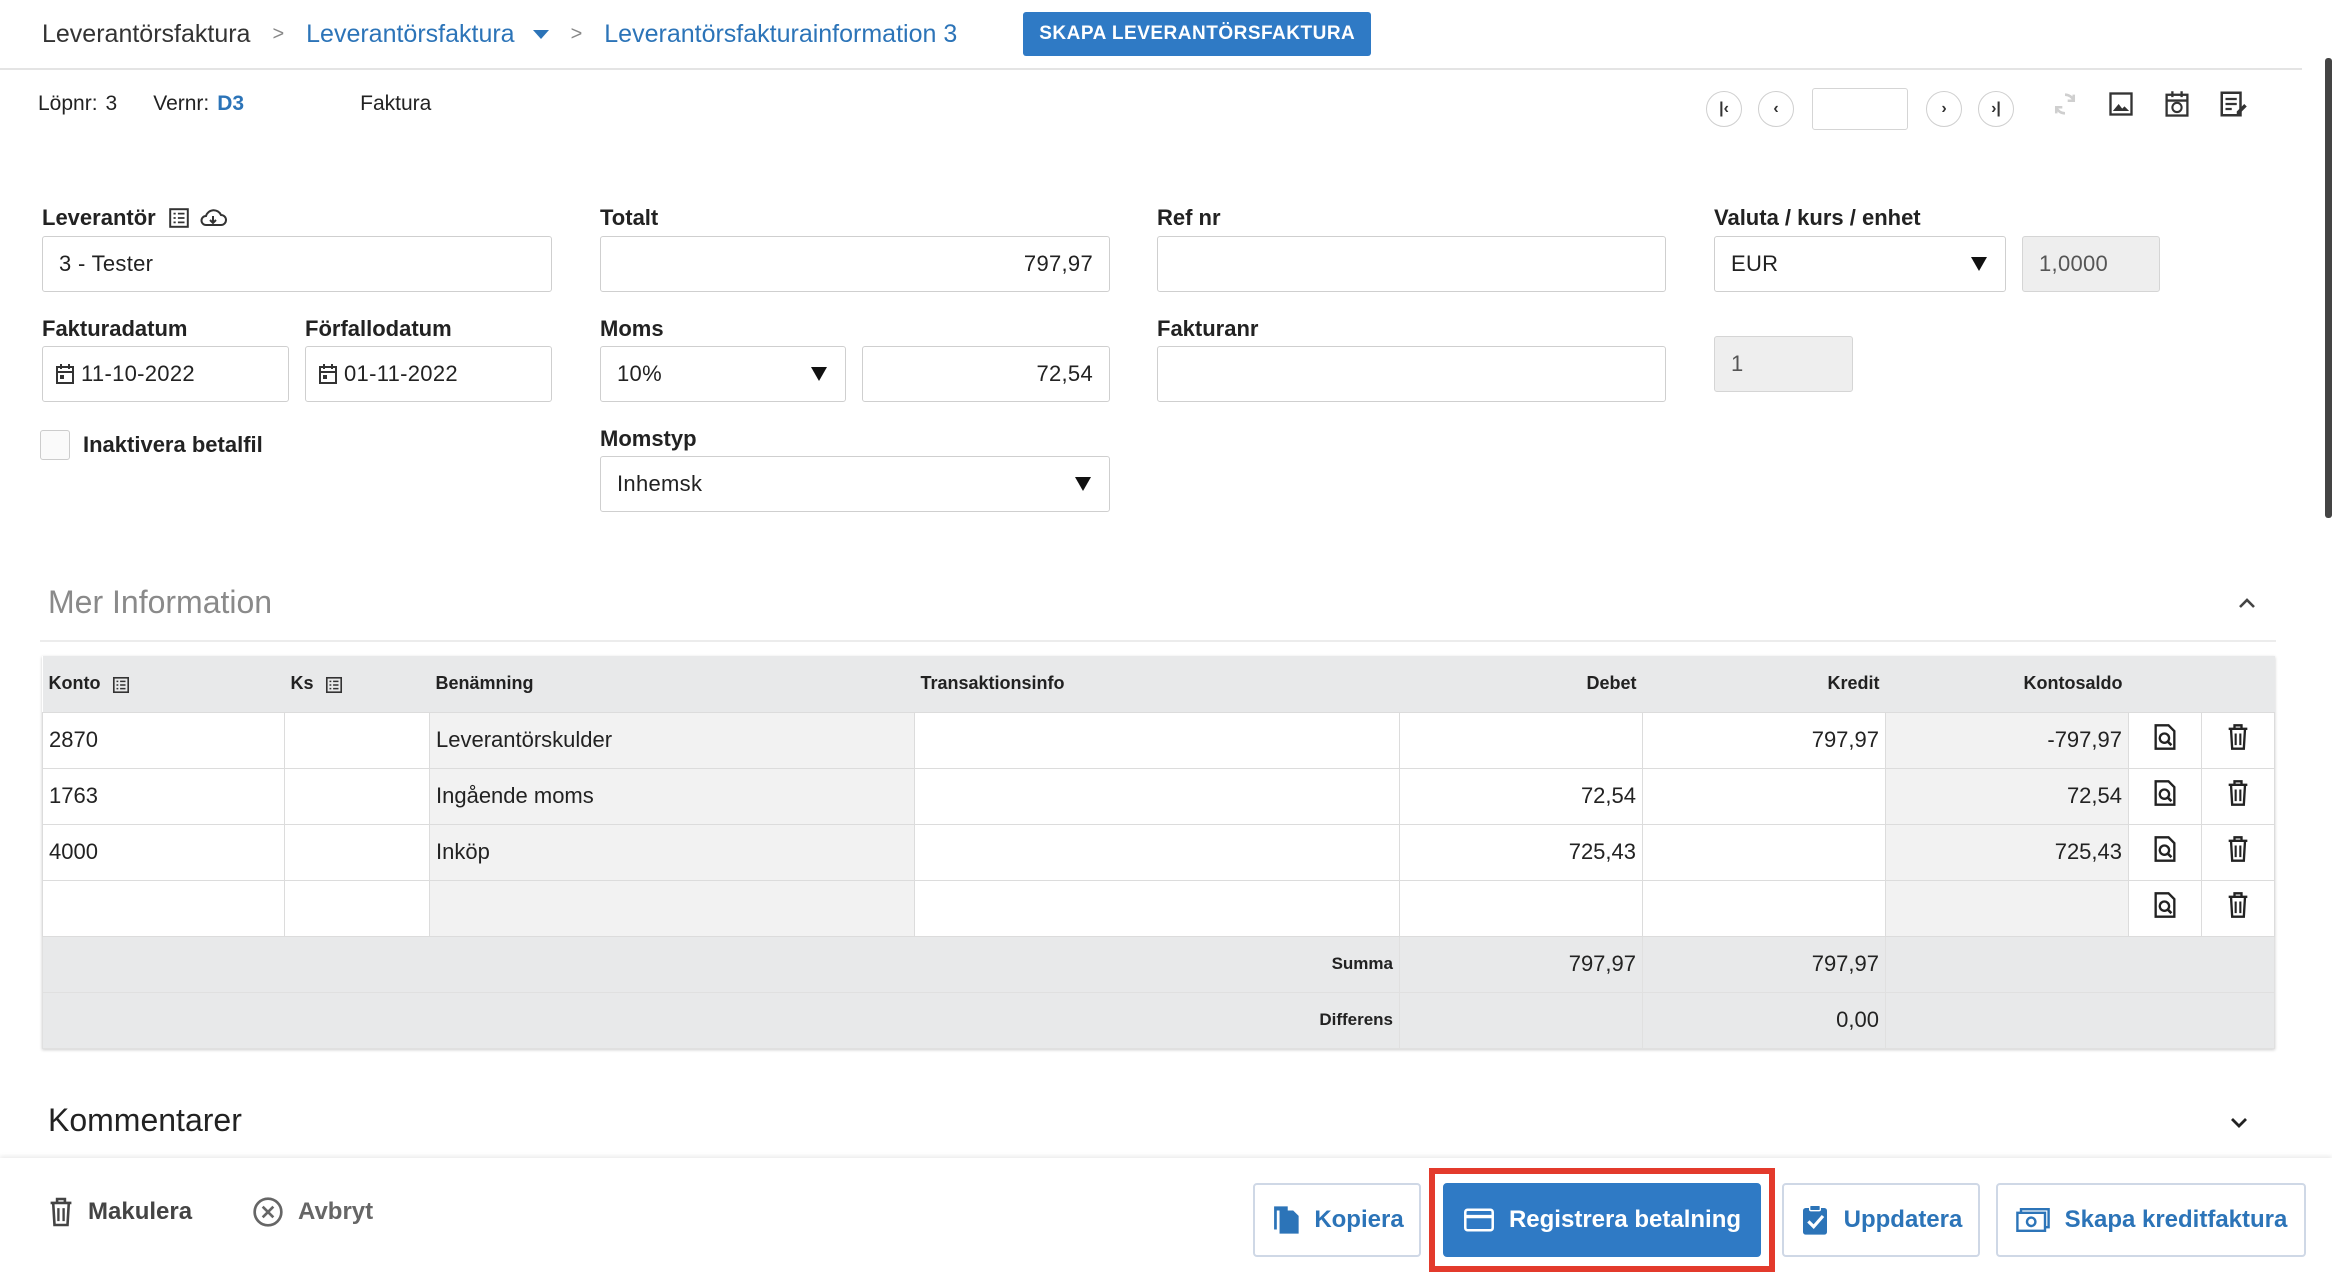 This screenshot has height=1274, width=2332. What do you see at coordinates (140, 1211) in the screenshot?
I see `makulera-label: Makulera` at bounding box center [140, 1211].